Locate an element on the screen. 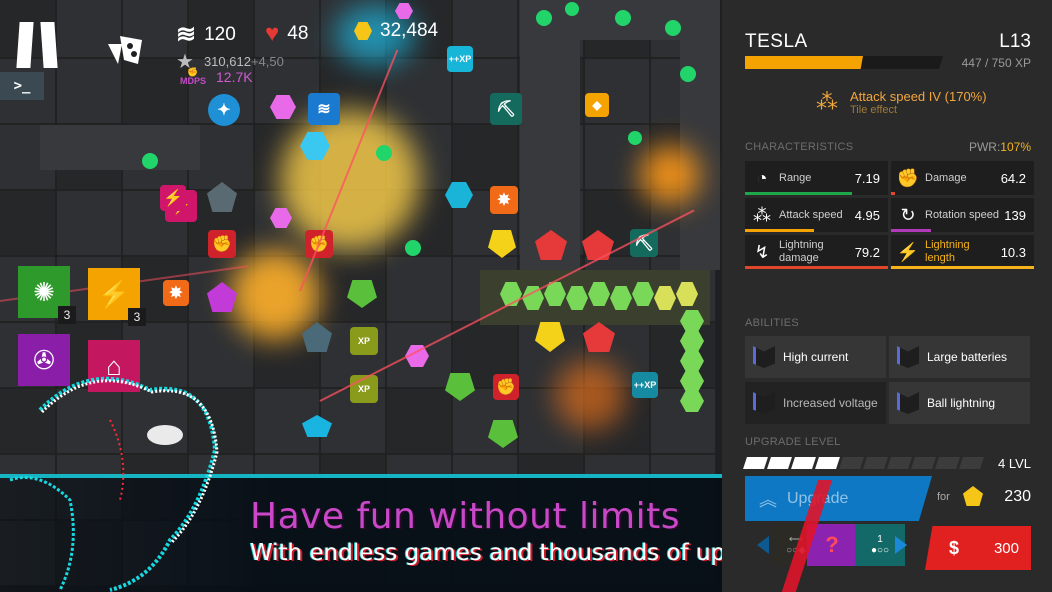 The image size is (1052, 592). stat-range: ◔ Range 7.19 is located at coordinates (816, 178).